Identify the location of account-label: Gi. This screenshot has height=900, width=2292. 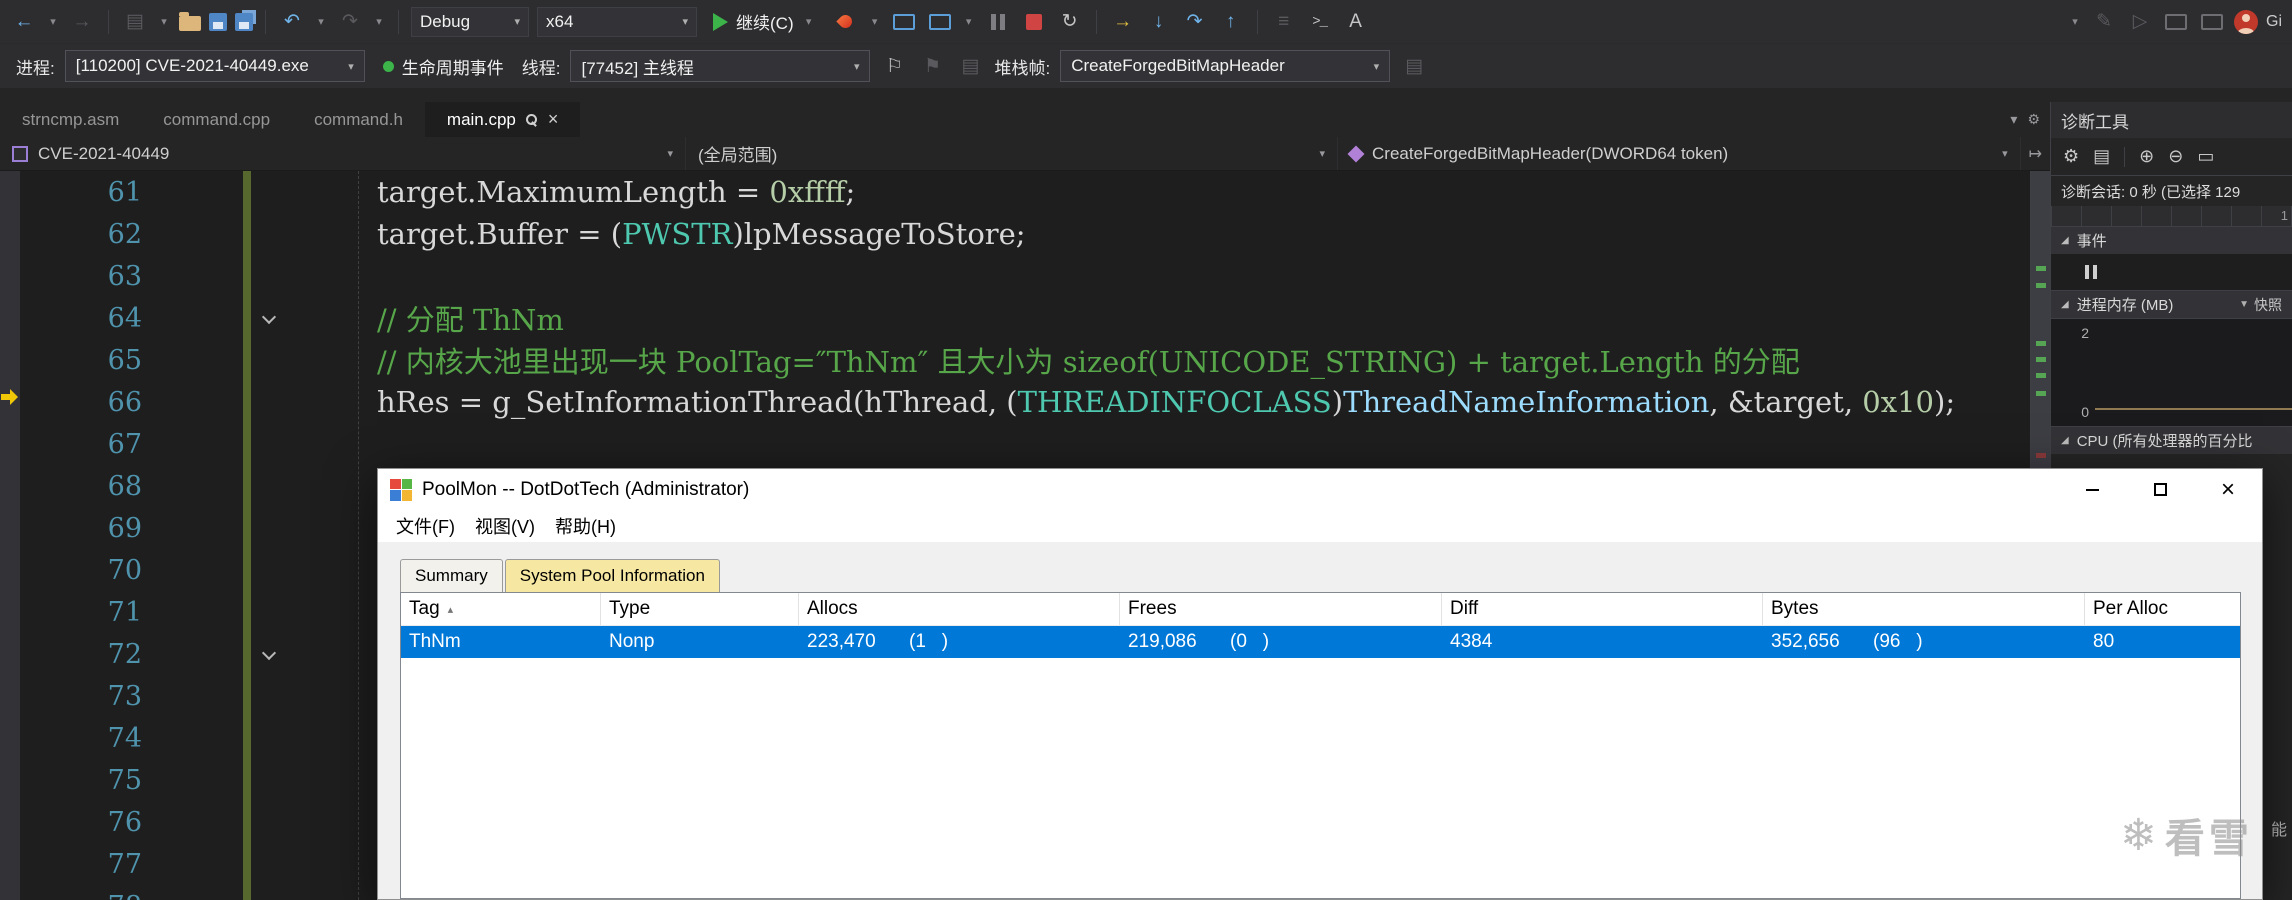
(2274, 22).